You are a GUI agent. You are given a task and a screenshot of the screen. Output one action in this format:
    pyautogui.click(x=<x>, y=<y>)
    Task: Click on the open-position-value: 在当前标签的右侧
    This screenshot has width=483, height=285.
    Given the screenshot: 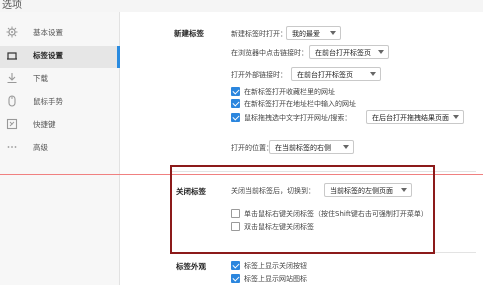 What is the action you would take?
    pyautogui.click(x=303, y=148)
    